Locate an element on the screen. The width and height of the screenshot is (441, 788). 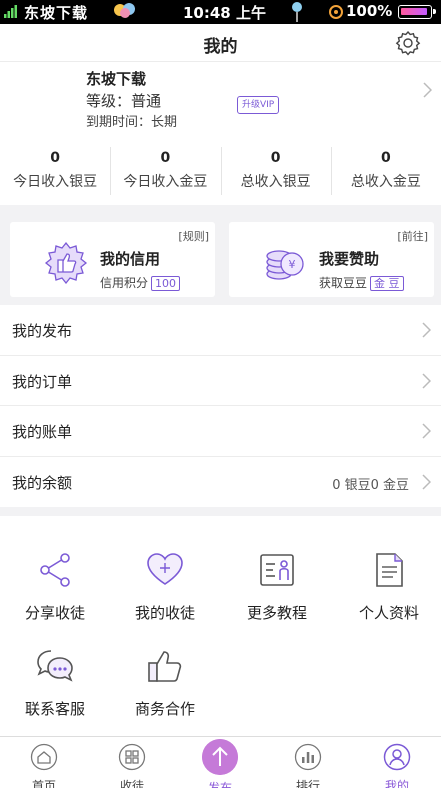
grid-item-label: 更多教程 is located at coordinates (276, 613).